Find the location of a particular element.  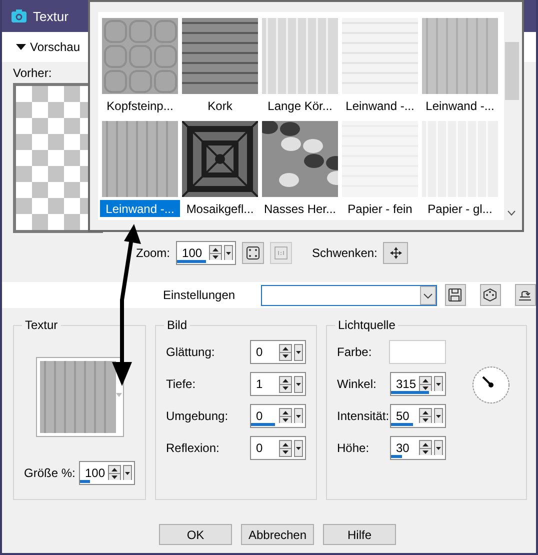

dialog-button: Hilfe is located at coordinates (359, 534).